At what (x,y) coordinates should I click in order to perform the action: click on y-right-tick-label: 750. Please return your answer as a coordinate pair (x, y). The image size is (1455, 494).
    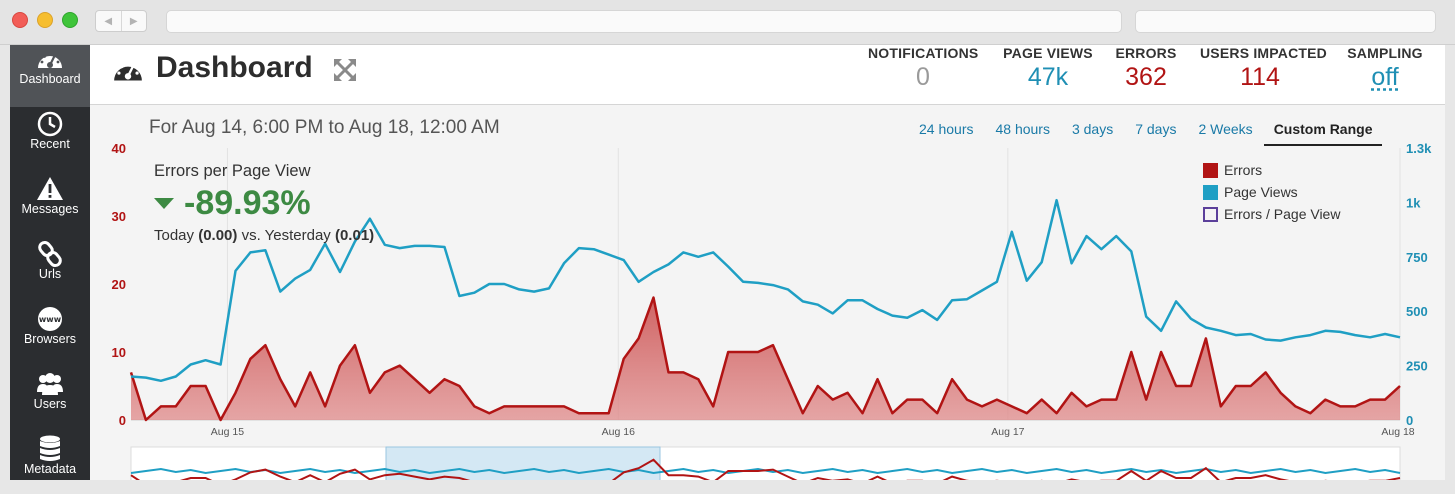
    Looking at the image, I should click on (1417, 257).